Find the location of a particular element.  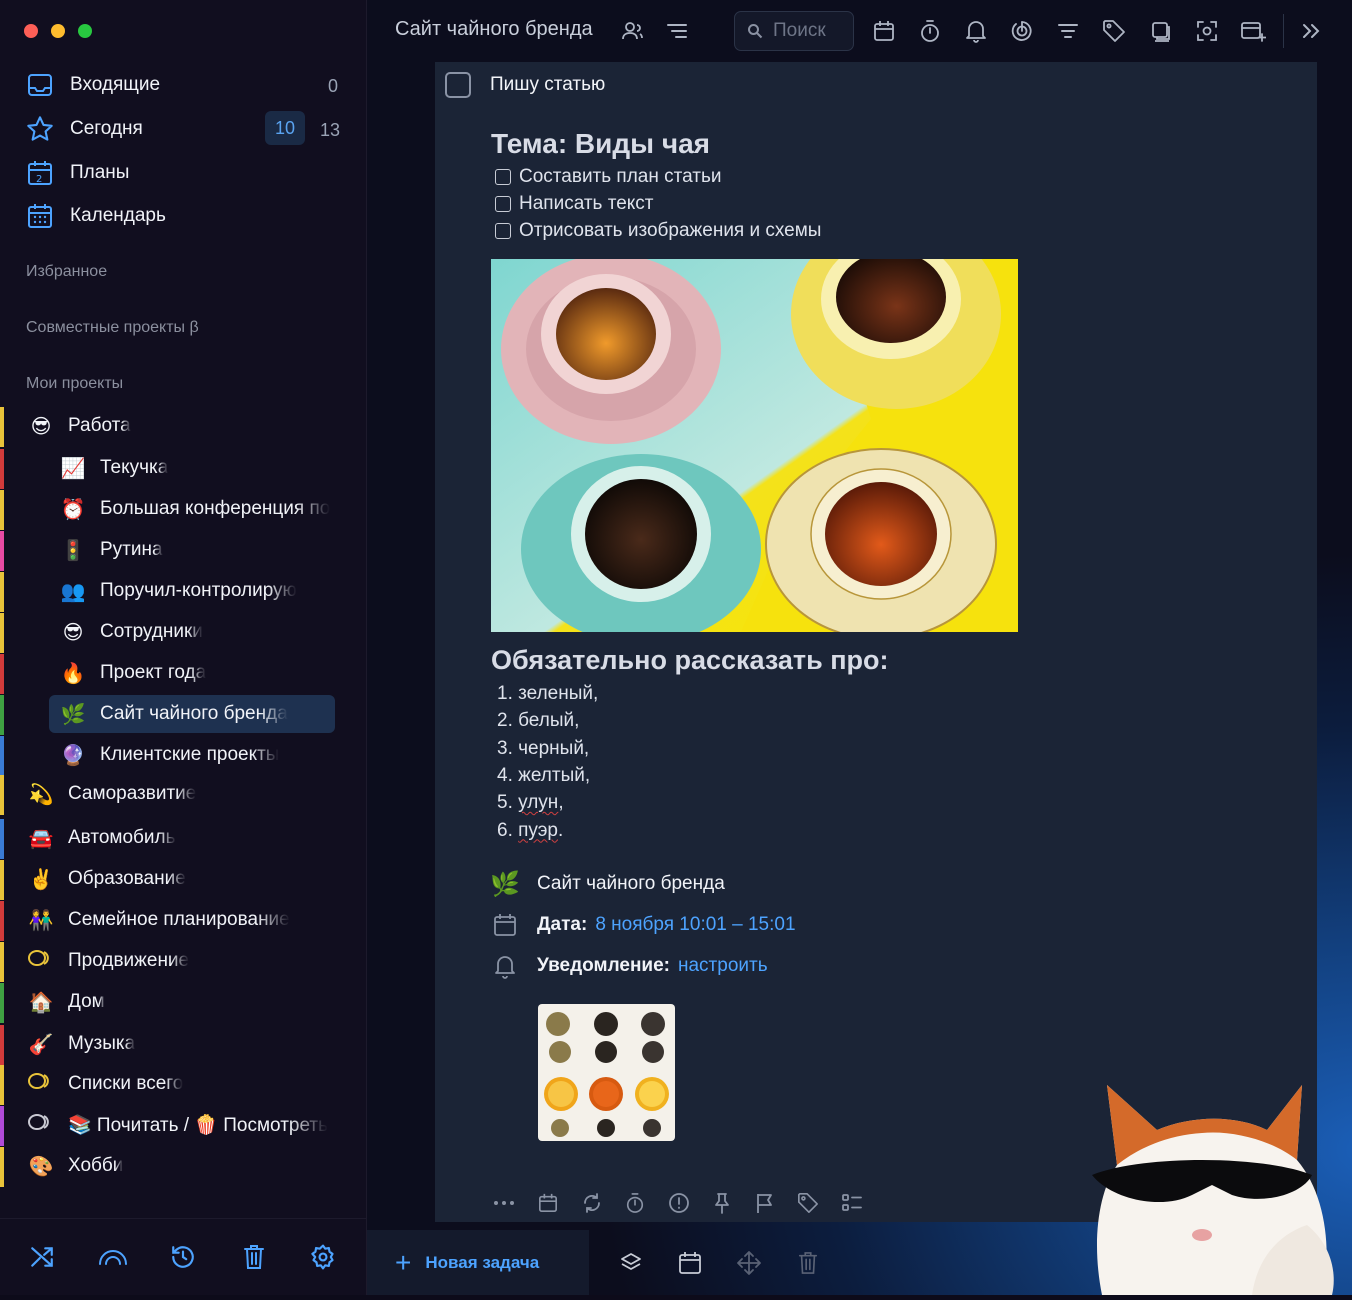

project-label: Списки всего is located at coordinates (126, 1083).